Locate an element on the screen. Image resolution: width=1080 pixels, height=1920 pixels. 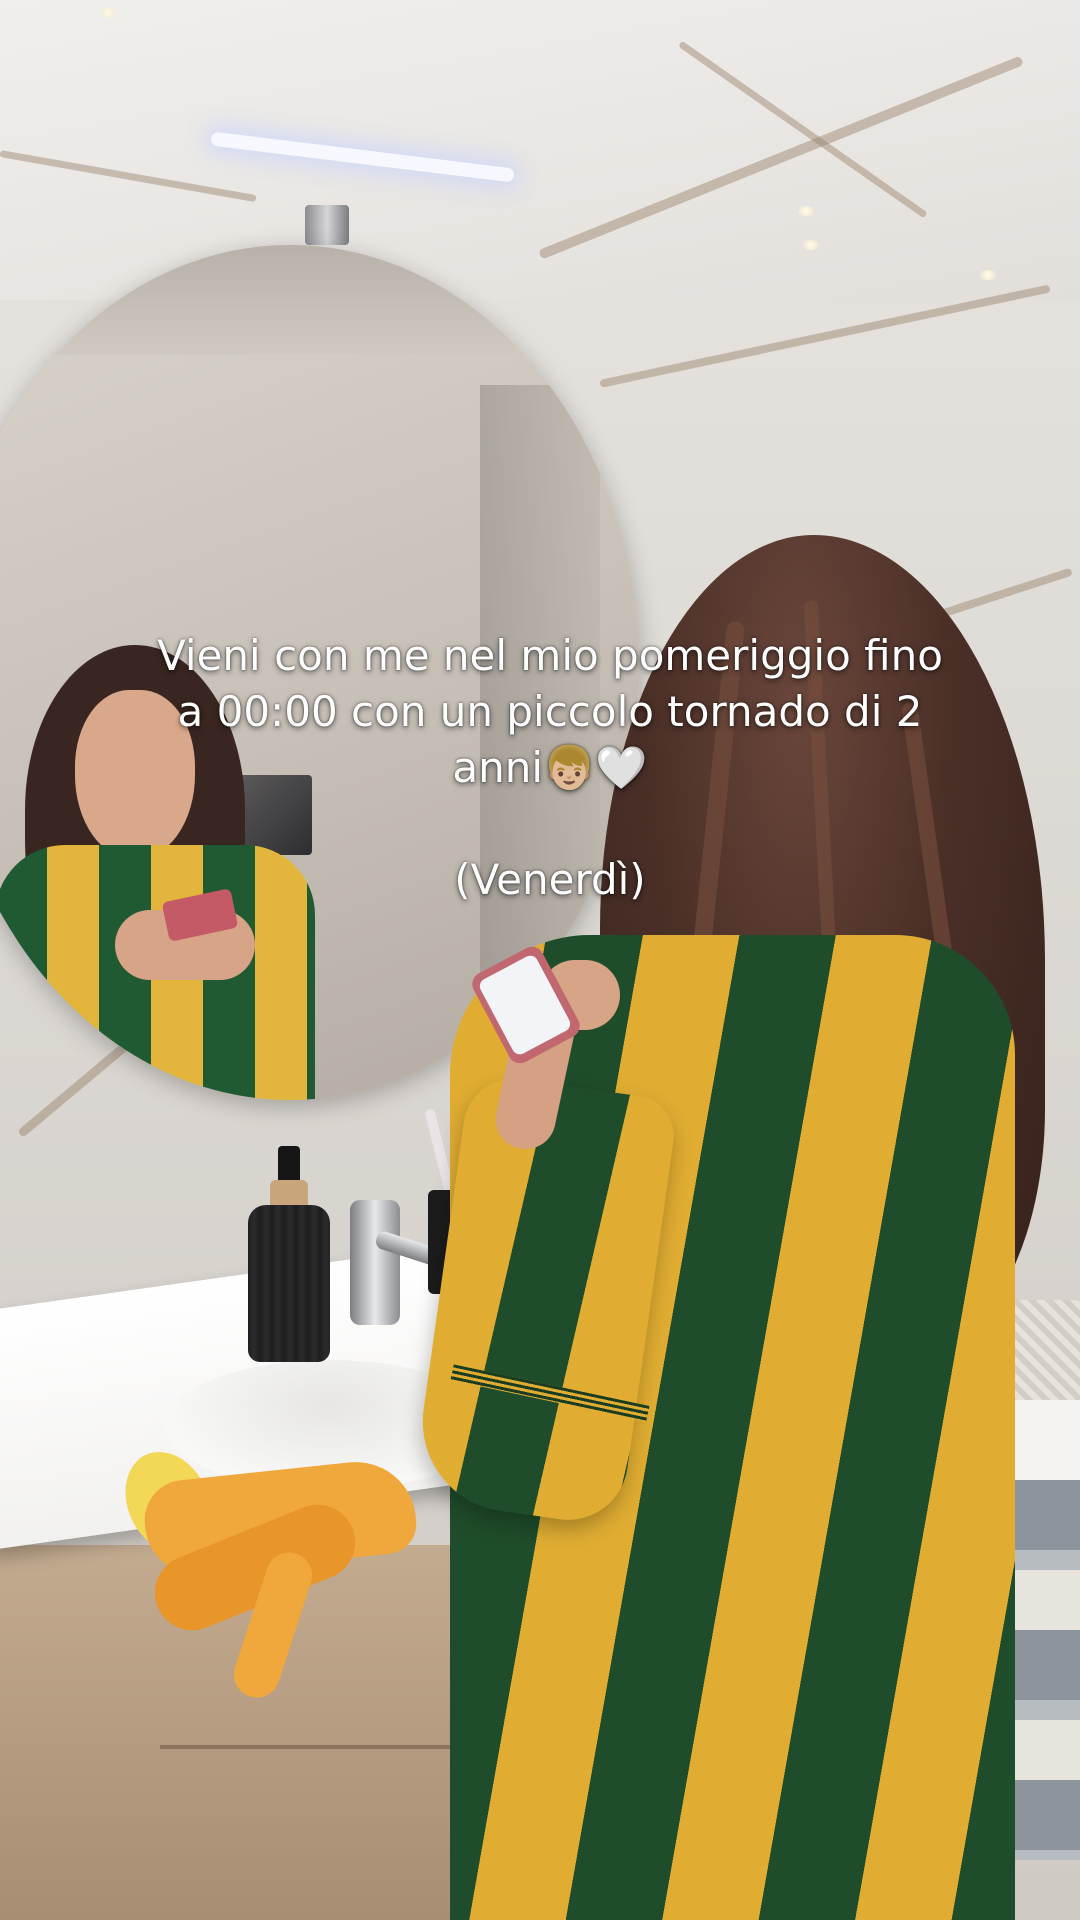
caption-line-3: anni👦🏼🤍 is located at coordinates (550, 767).